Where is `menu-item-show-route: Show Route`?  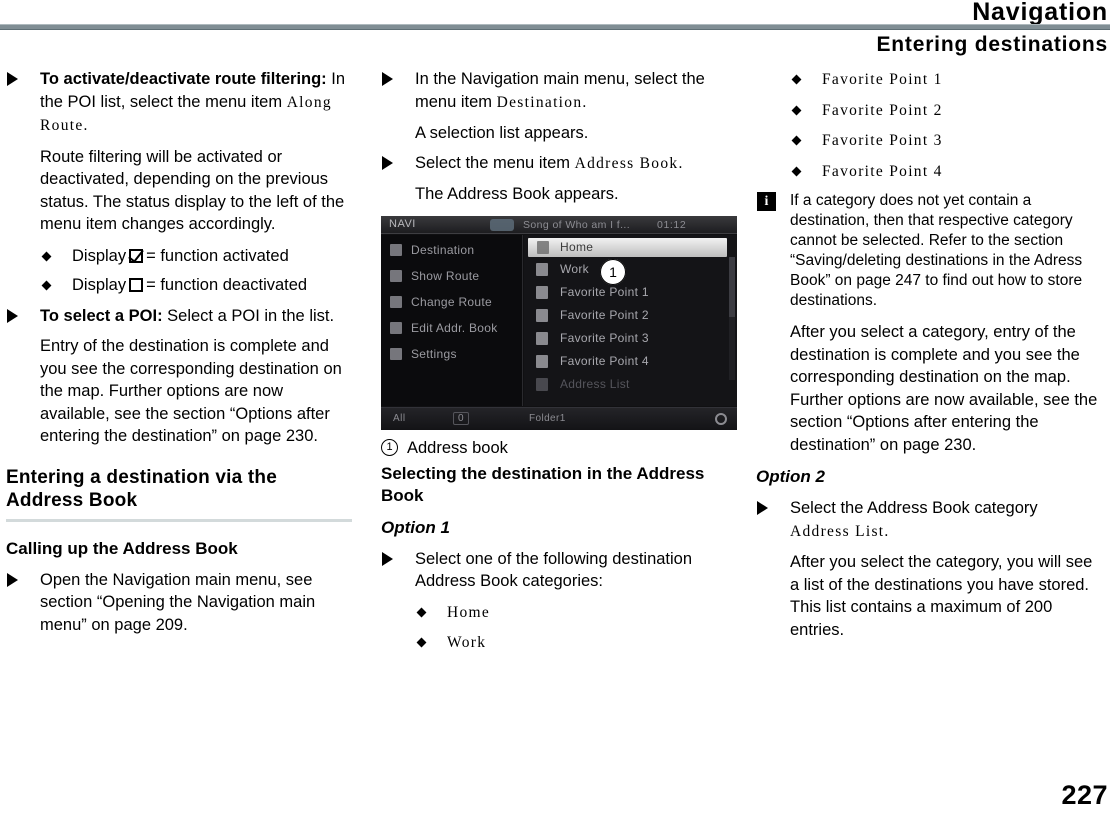 menu-item-show-route: Show Route is located at coordinates (451, 276).